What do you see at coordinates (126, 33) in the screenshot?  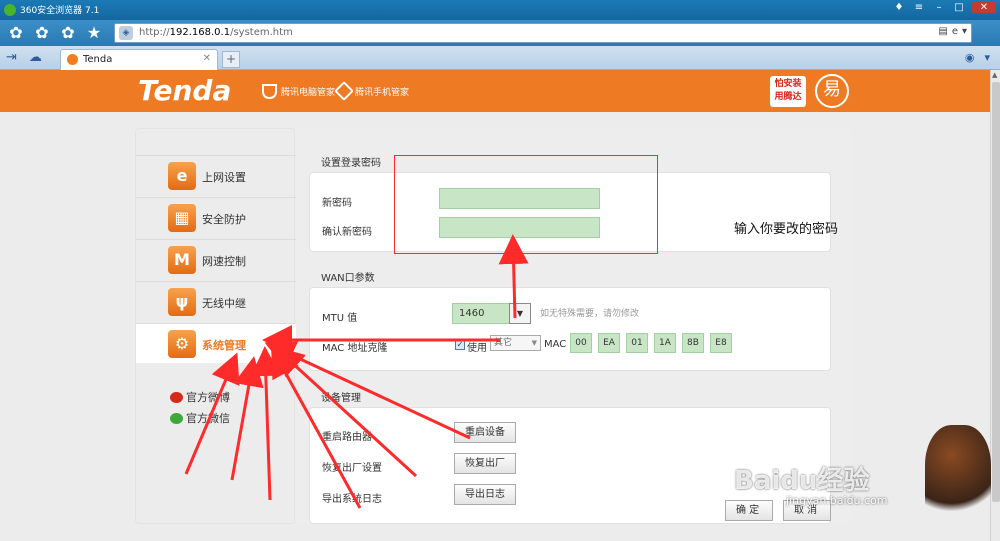 I see `security-shield-icon: ◈` at bounding box center [126, 33].